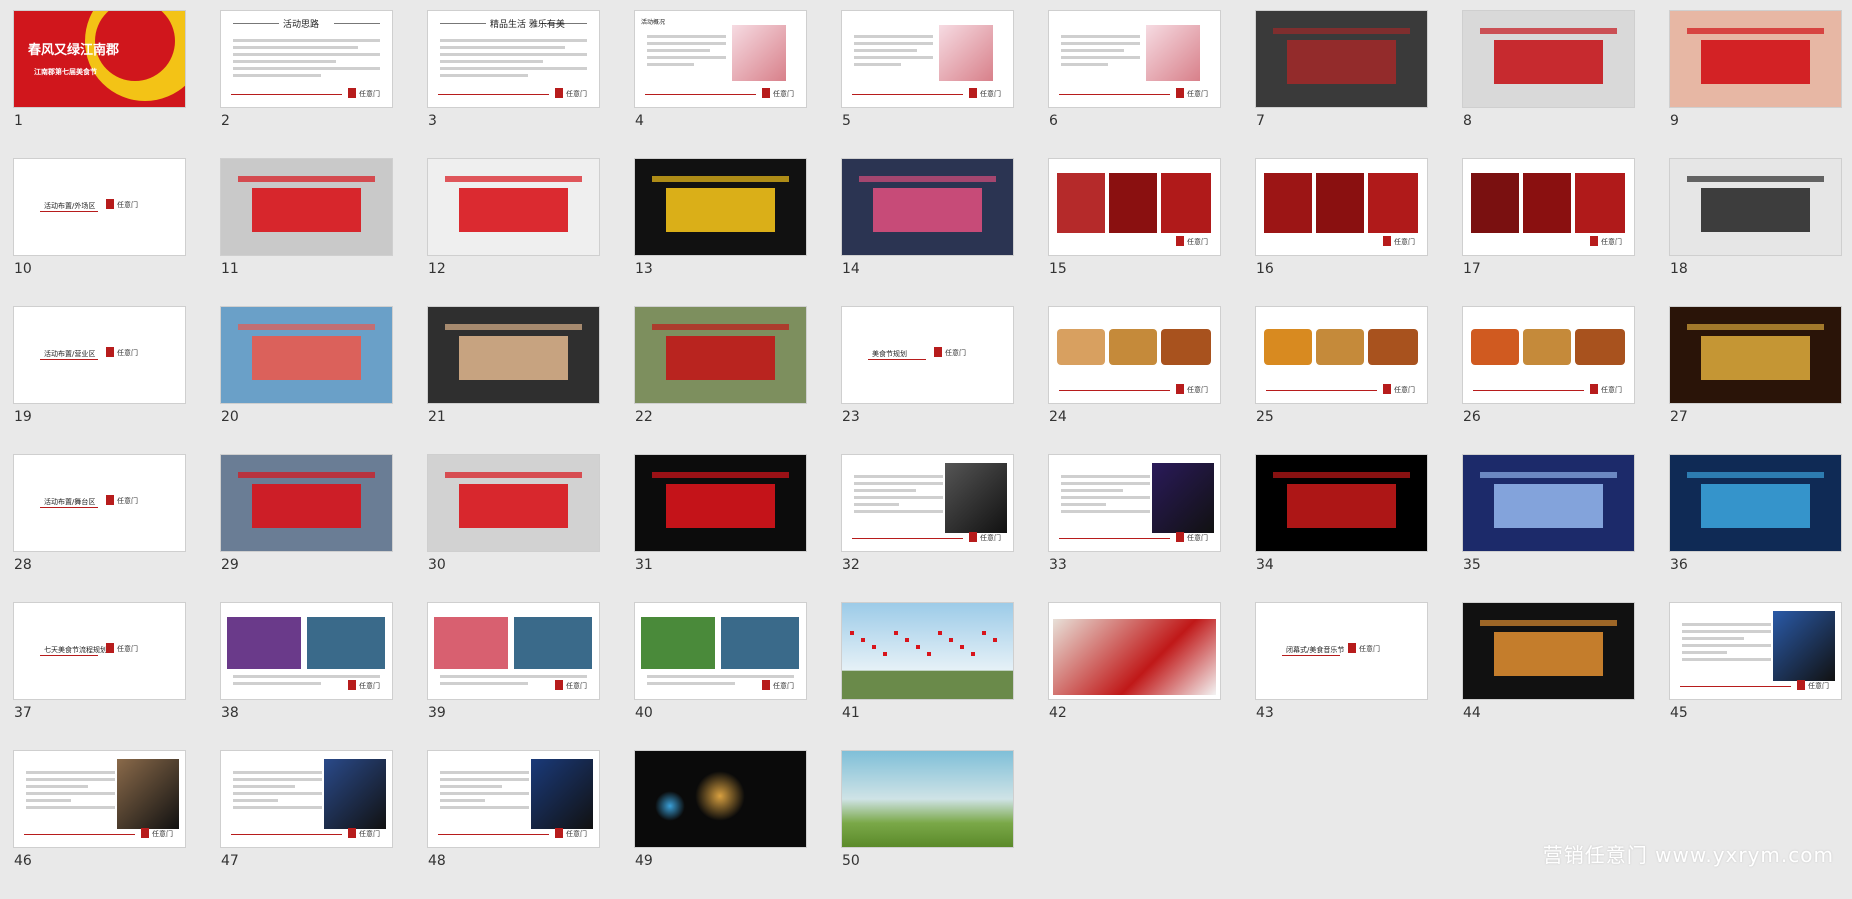 The width and height of the screenshot is (1852, 899). I want to click on slide-thumbnail: 36, so click(1755, 529).